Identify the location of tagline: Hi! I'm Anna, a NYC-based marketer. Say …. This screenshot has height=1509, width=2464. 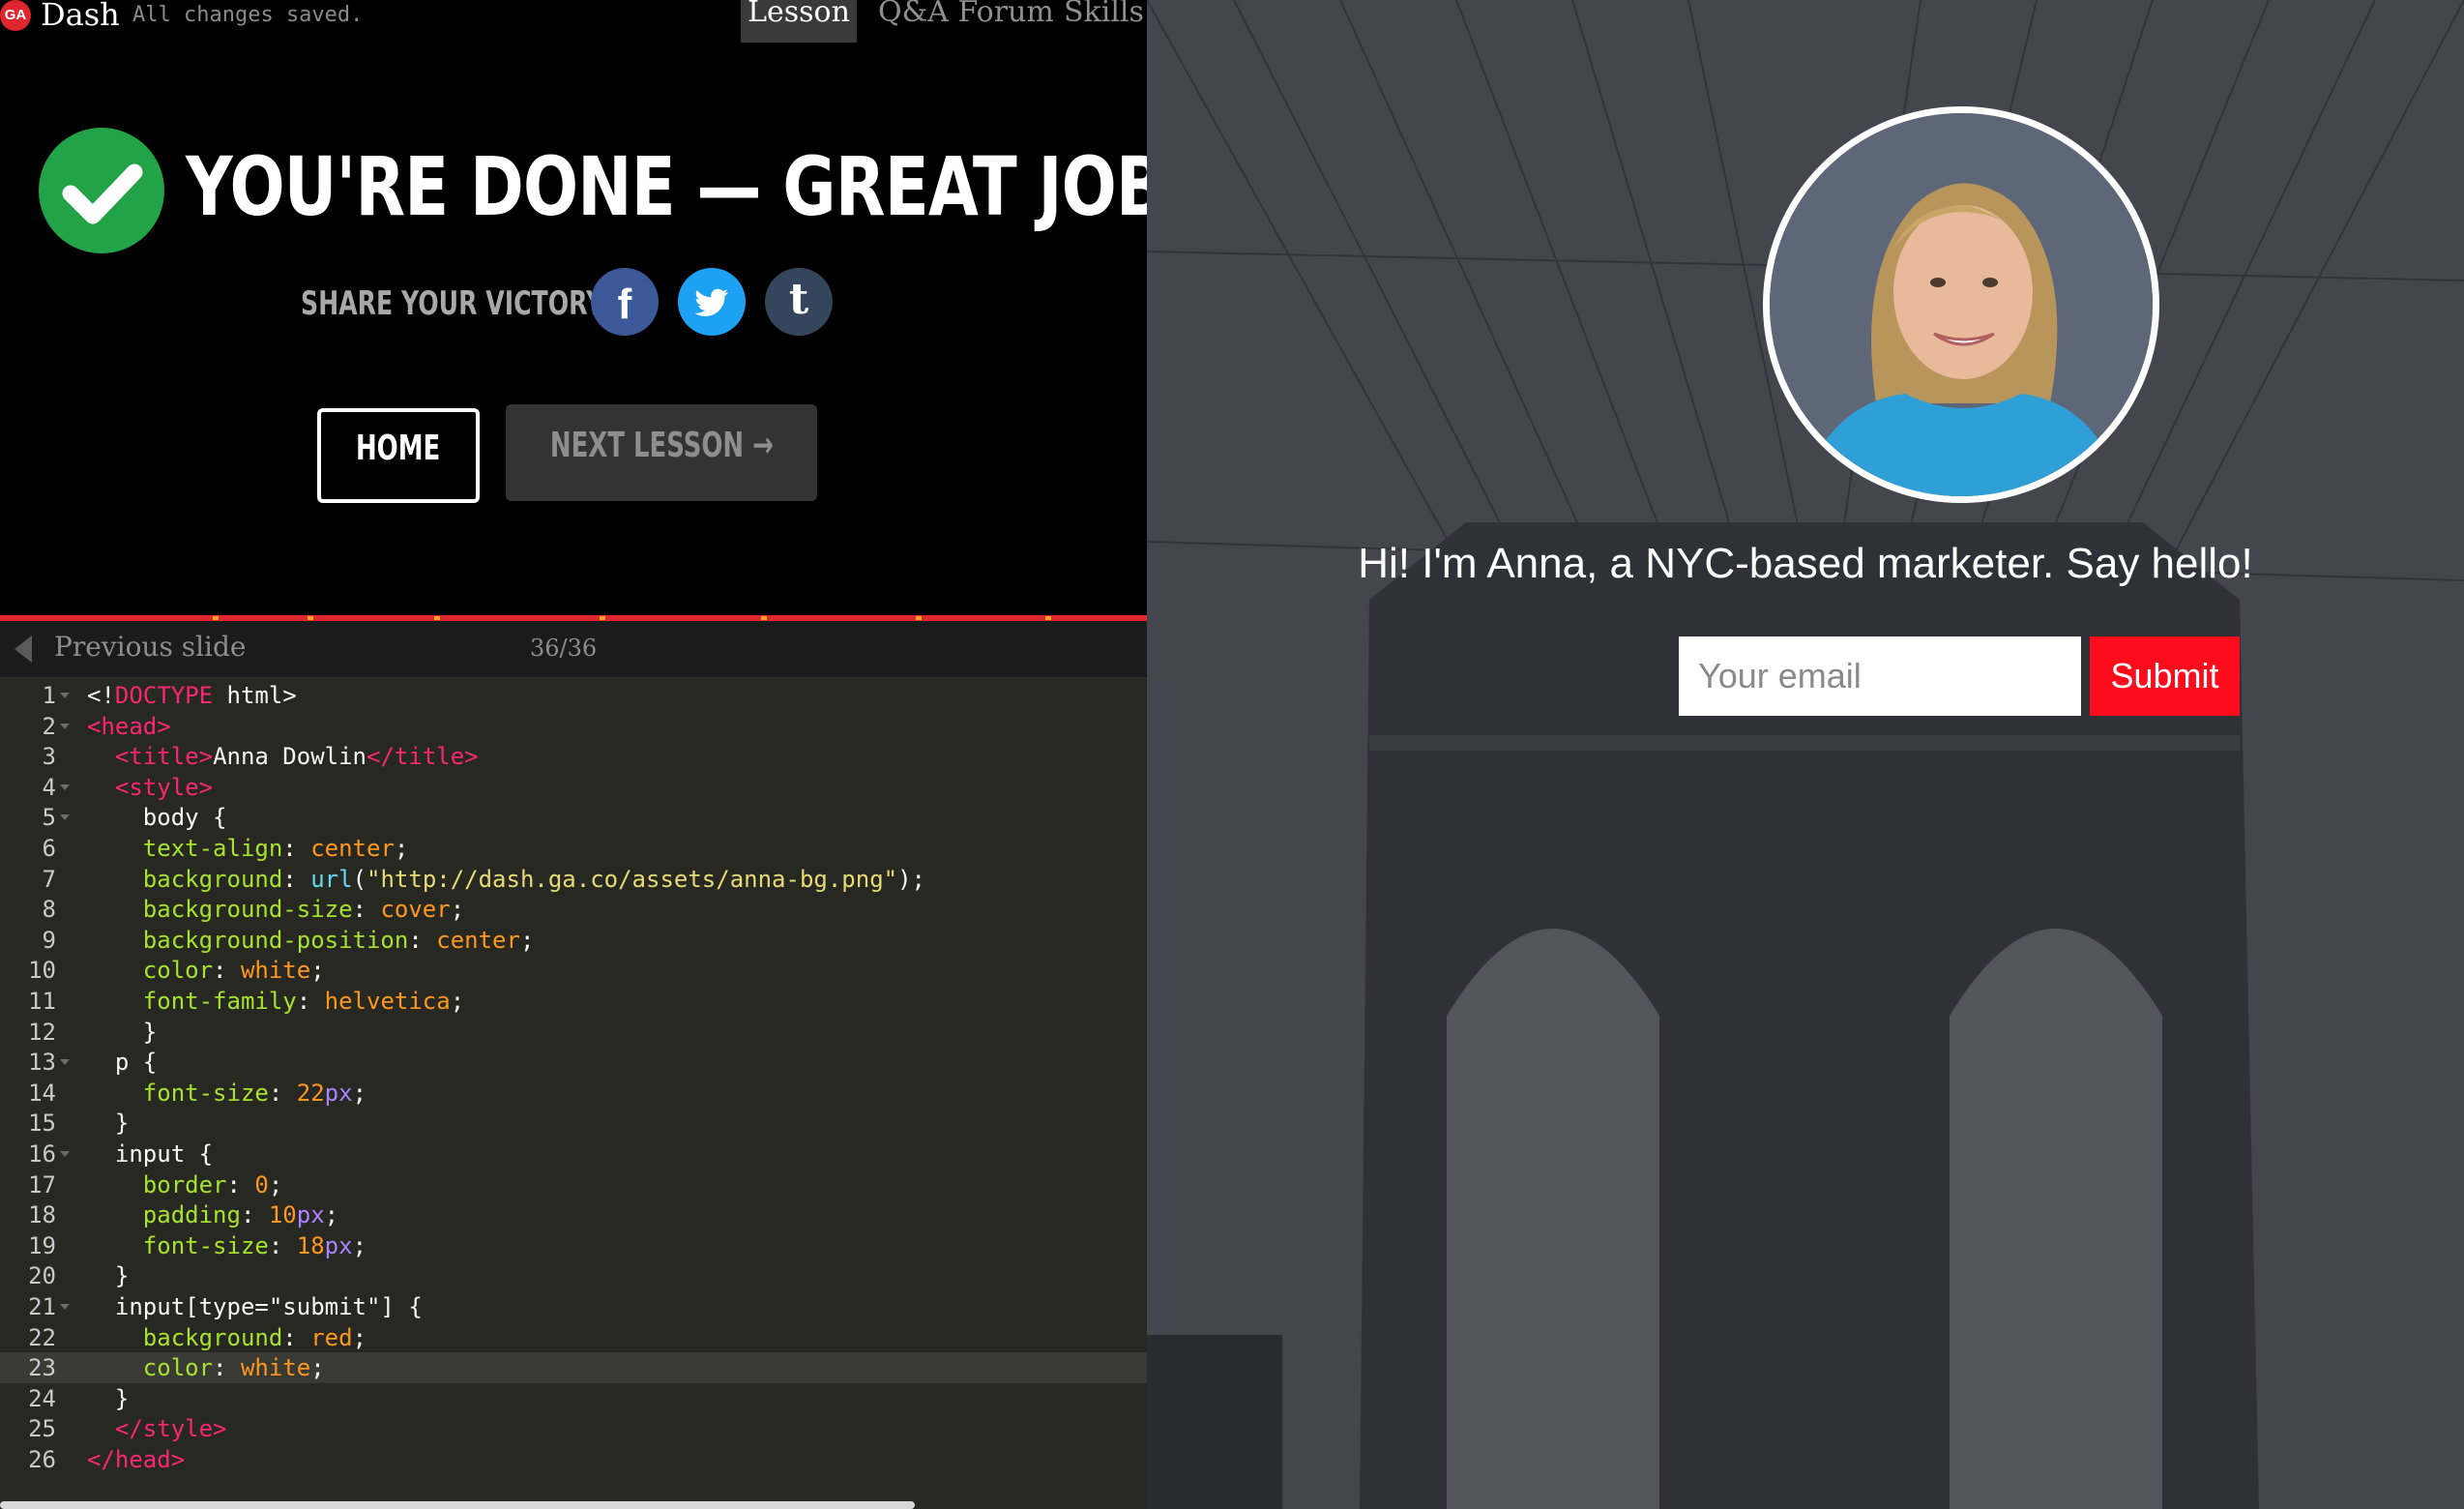
(1806, 563).